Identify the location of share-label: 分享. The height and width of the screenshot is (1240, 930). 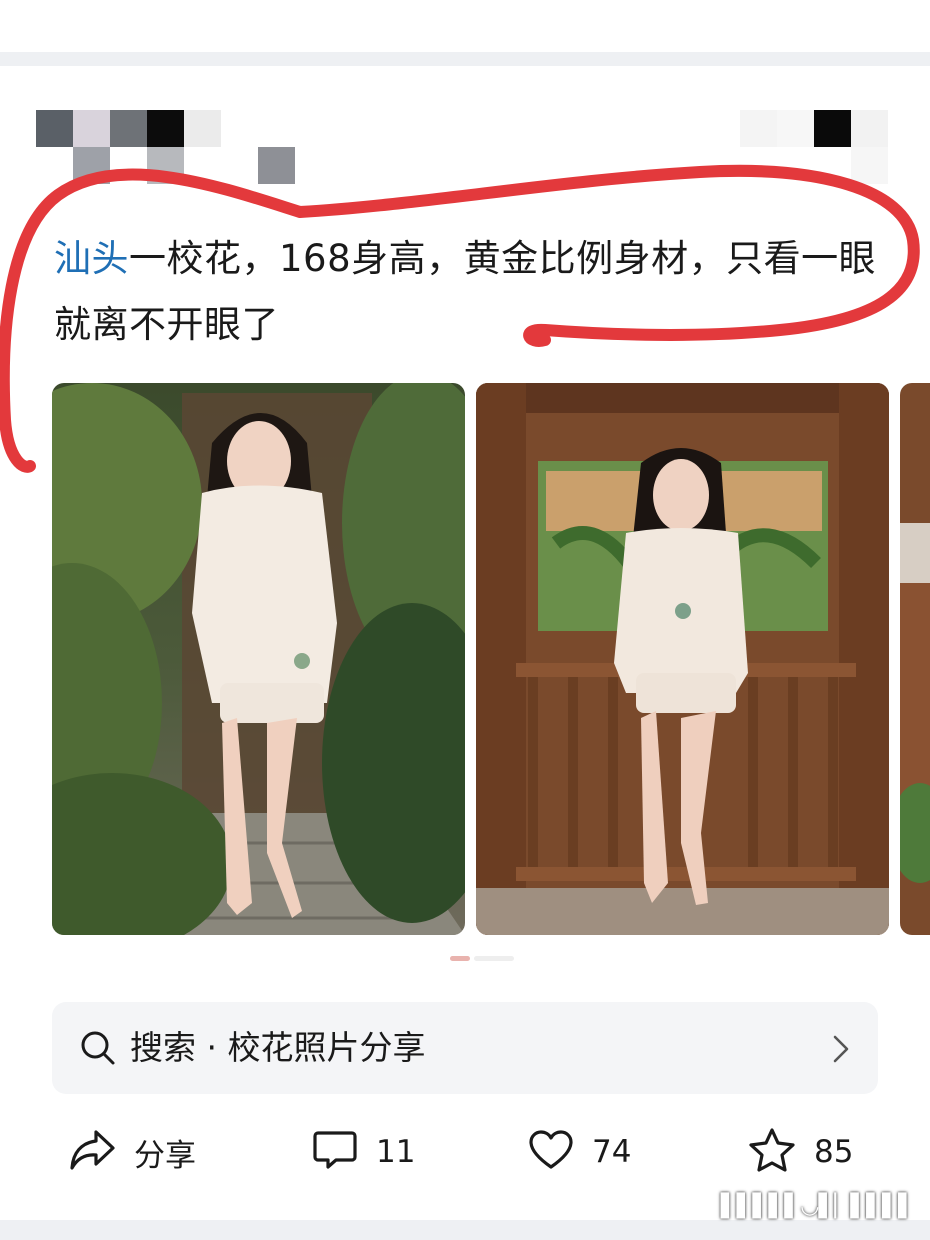
(165, 1155).